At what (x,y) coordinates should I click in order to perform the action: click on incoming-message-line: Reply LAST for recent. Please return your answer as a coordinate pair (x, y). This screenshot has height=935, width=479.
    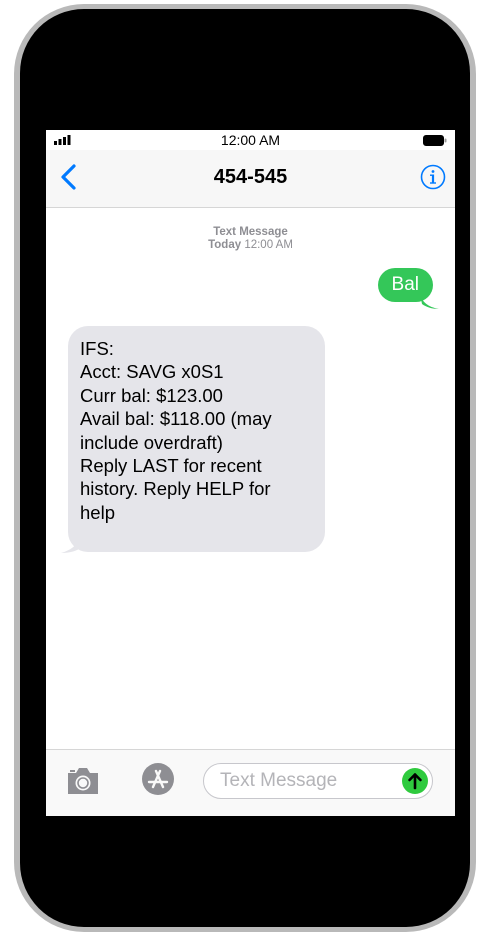
    Looking at the image, I should click on (171, 466).